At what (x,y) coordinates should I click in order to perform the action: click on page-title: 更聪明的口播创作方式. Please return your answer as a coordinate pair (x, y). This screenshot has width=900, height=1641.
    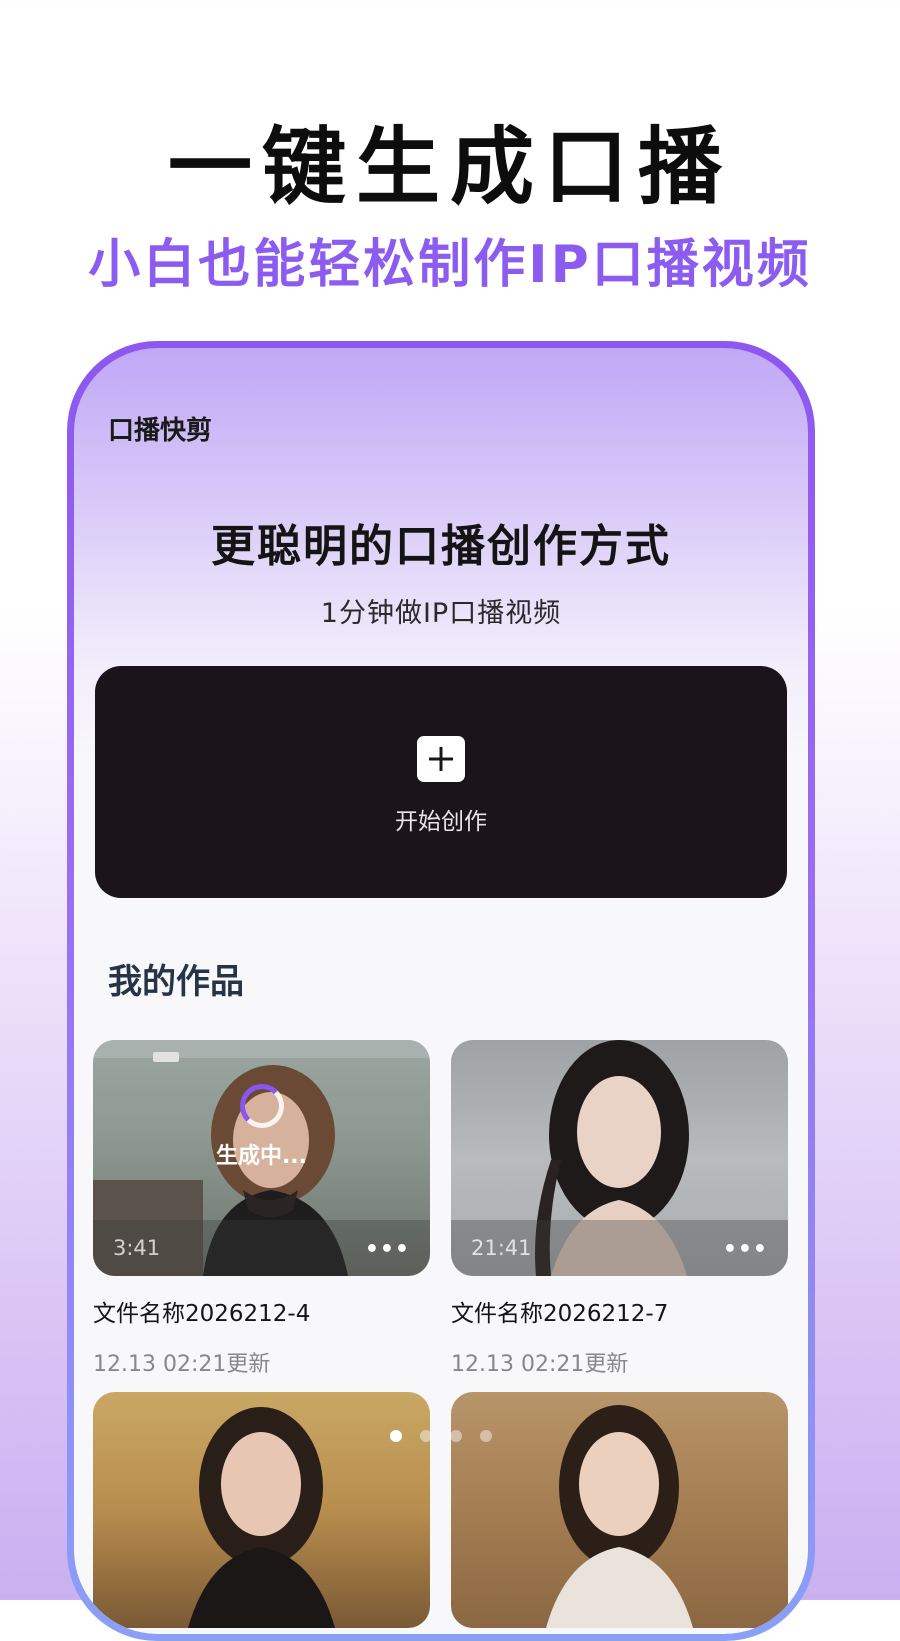
    Looking at the image, I should click on (441, 546).